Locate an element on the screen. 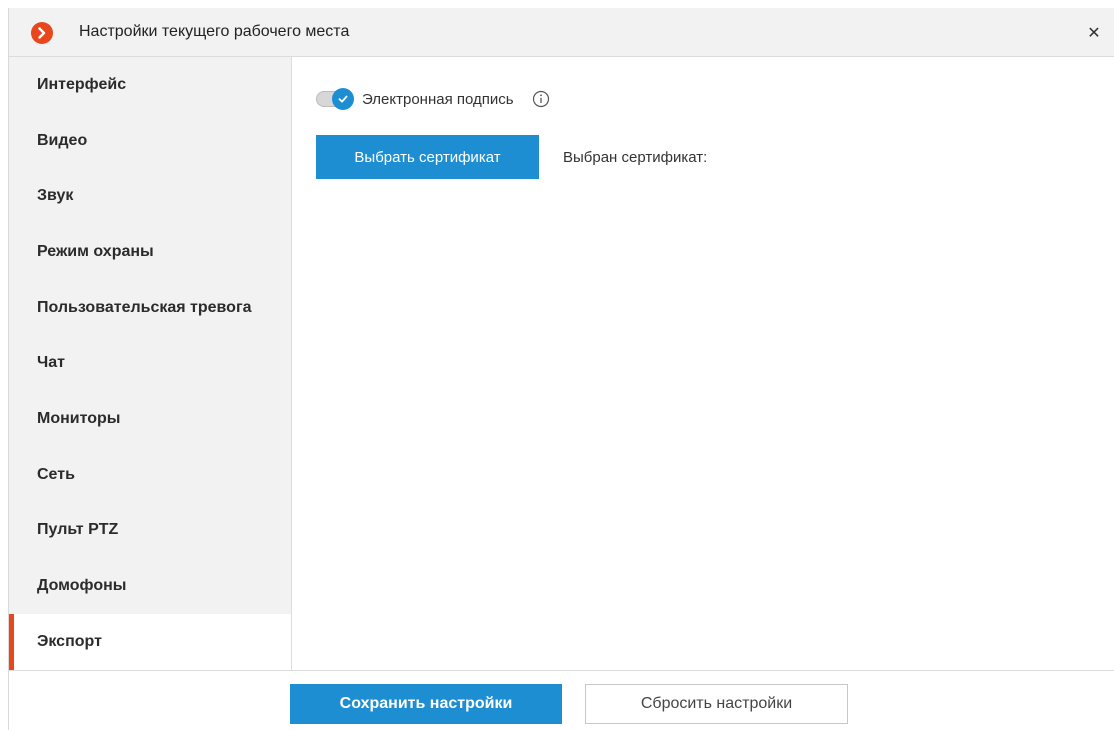  sidebar-item-label: Режим охраны is located at coordinates (95, 251).